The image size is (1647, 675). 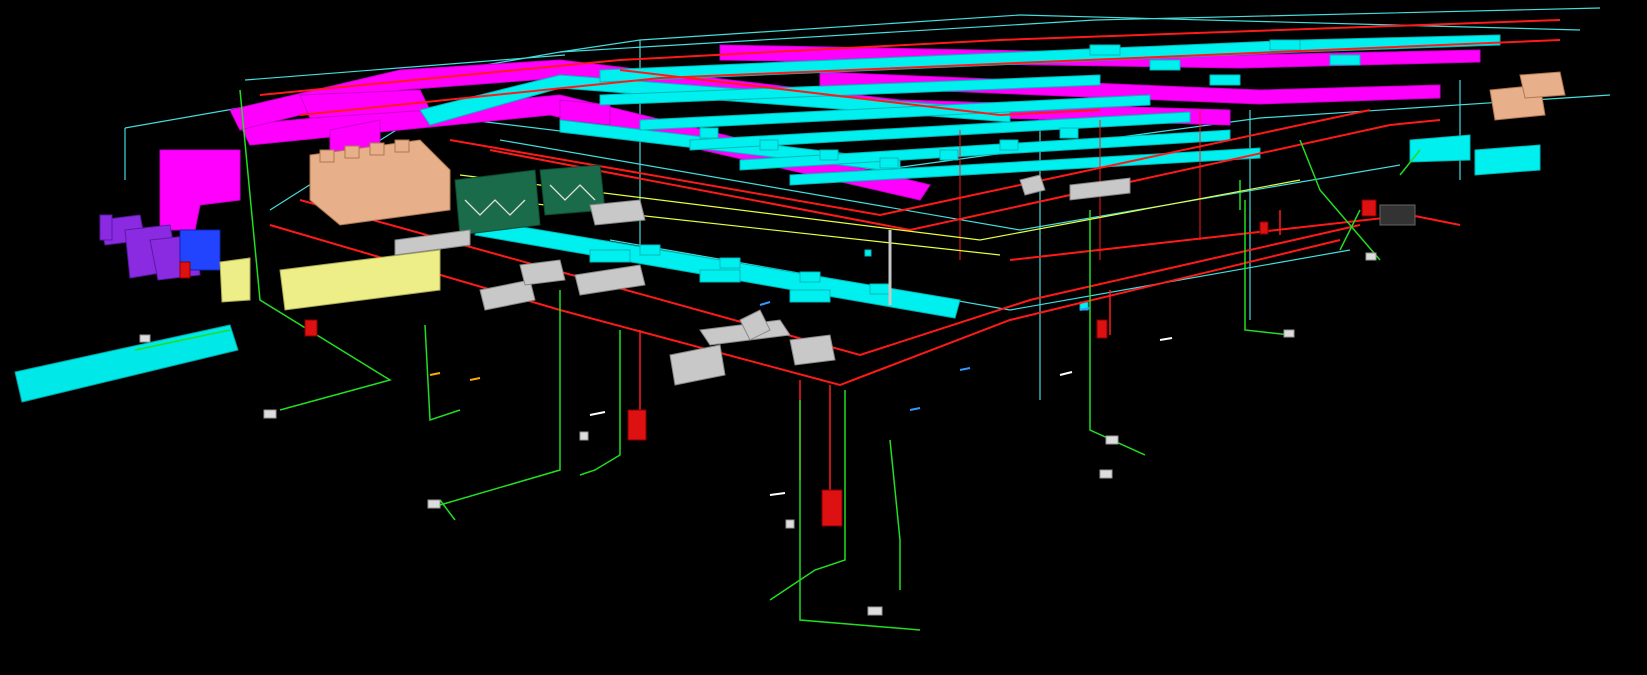 I want to click on chiller-units, so click(x=530, y=200).